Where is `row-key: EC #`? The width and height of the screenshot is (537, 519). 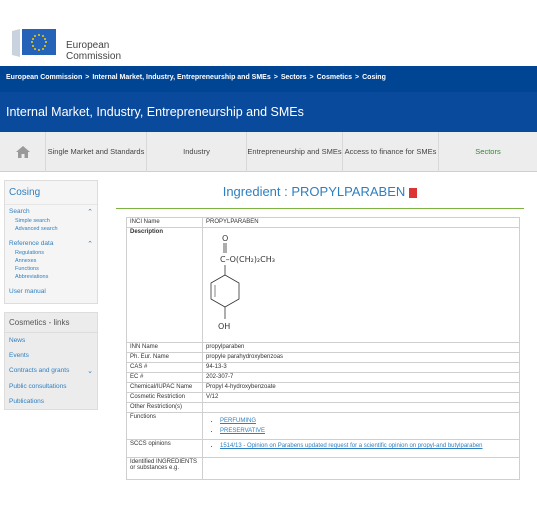
row-key: EC # is located at coordinates (164, 377).